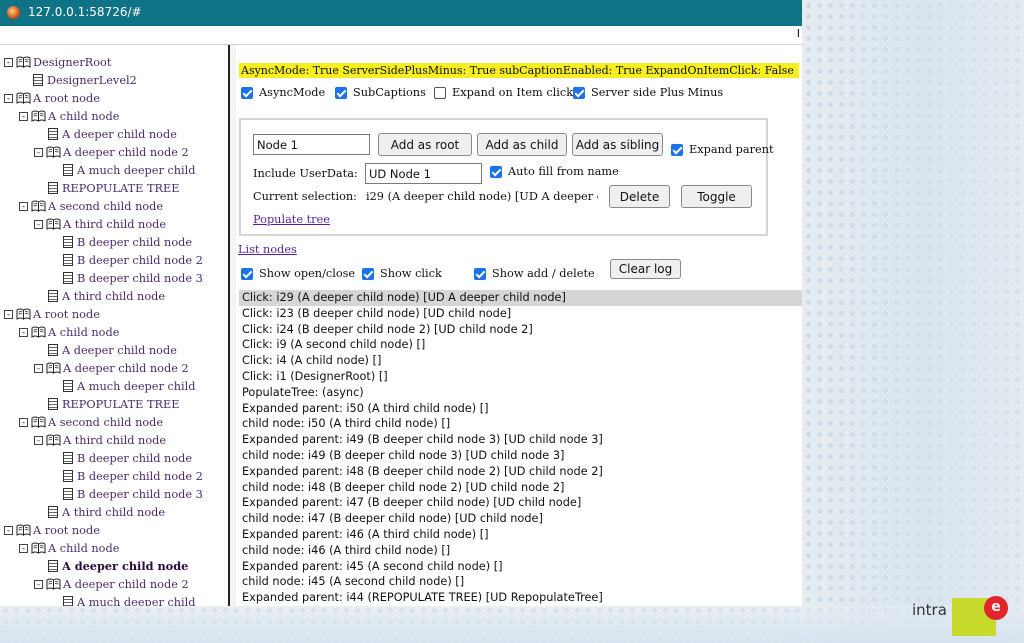 Image resolution: width=1024 pixels, height=643 pixels. I want to click on show-add-delete-checkbox: Show add / delete, so click(534, 273).